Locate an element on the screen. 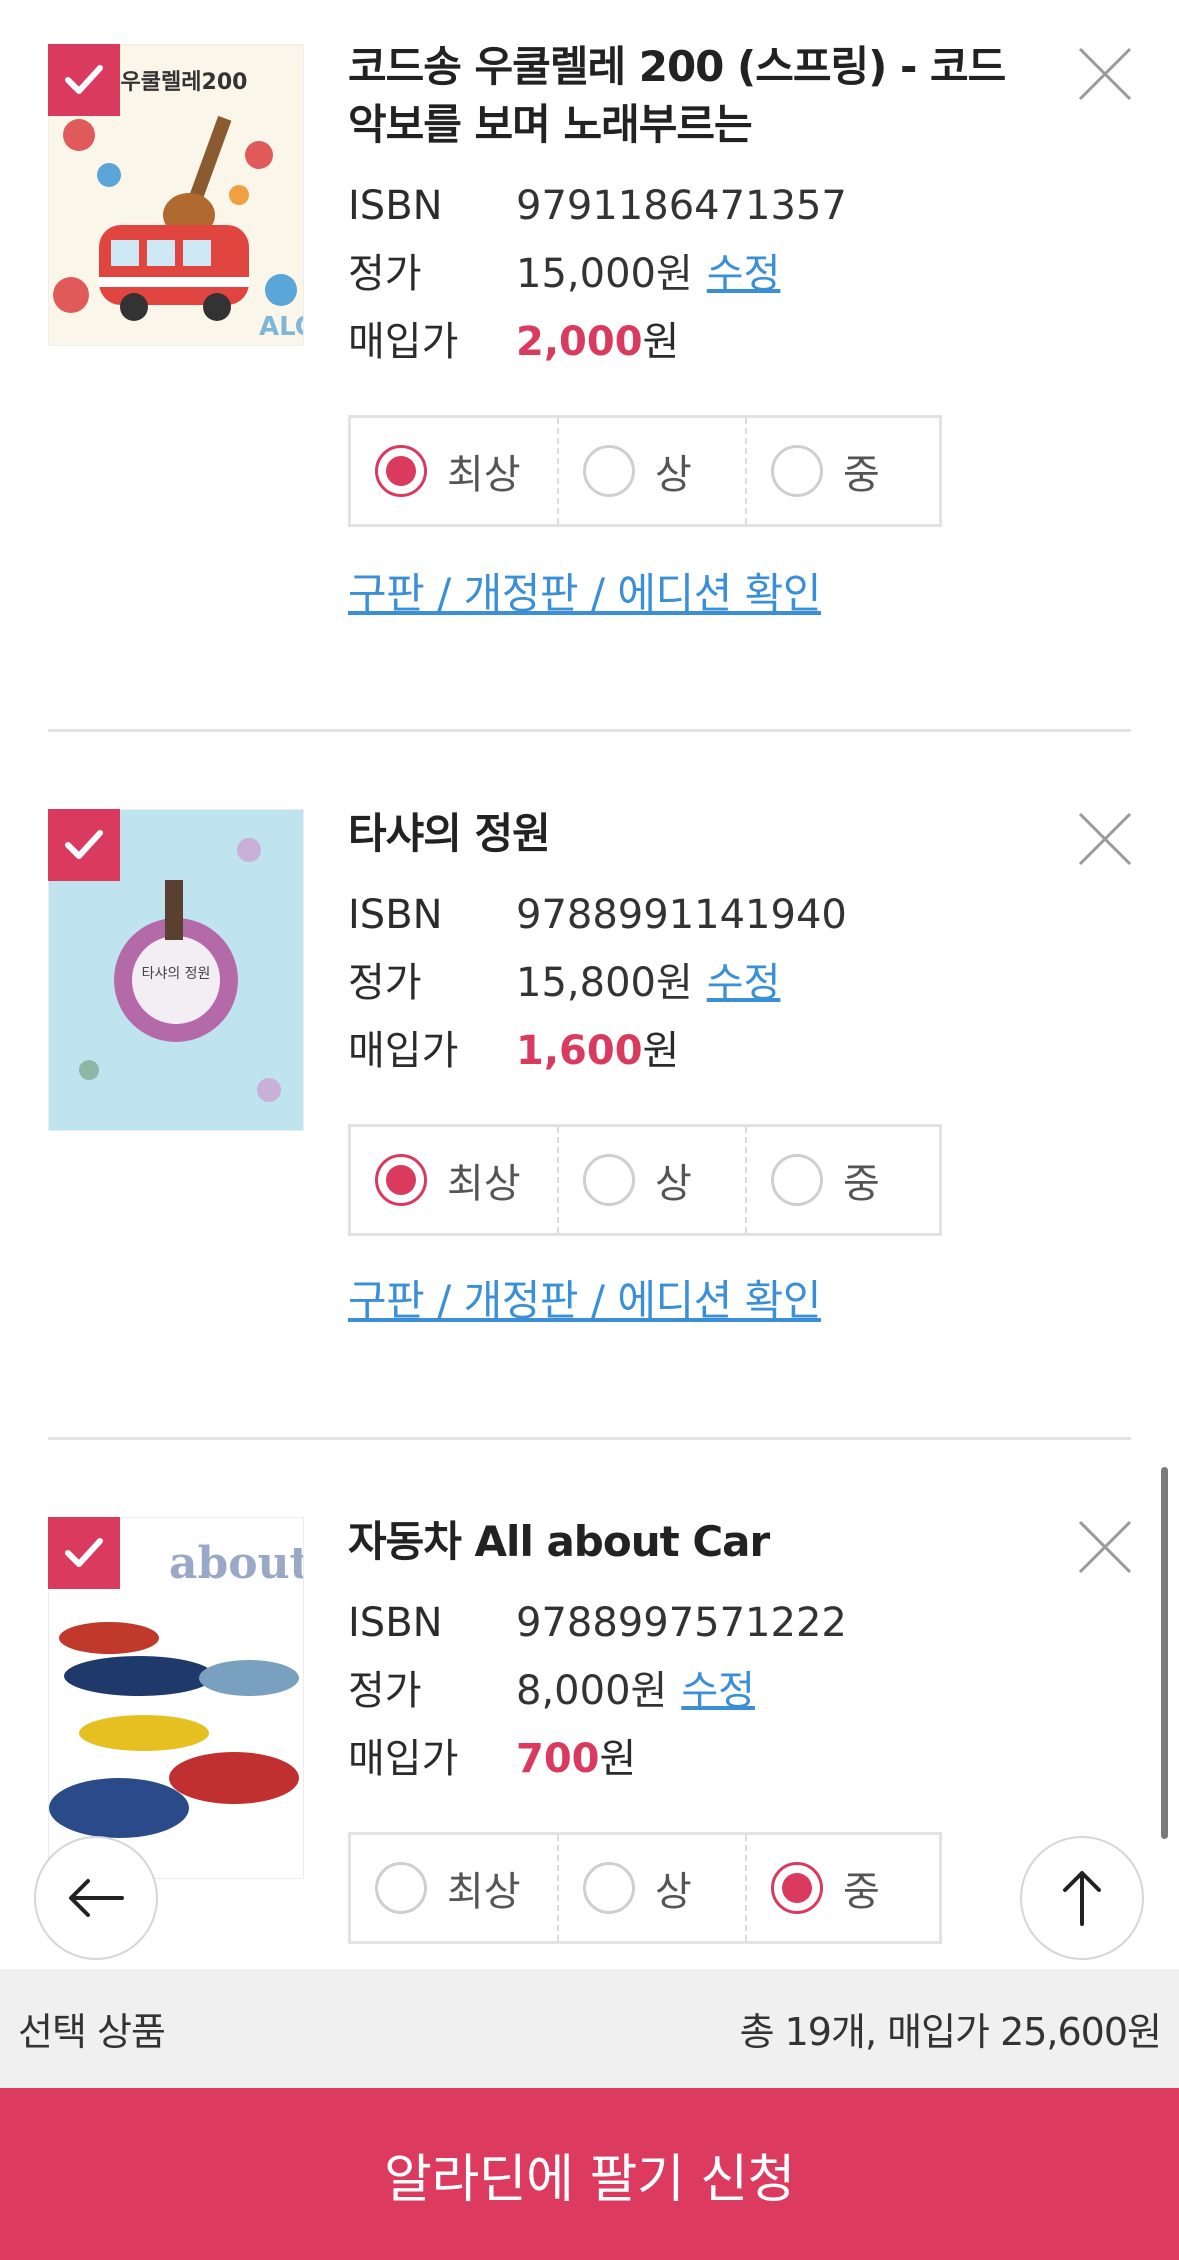 The height and width of the screenshot is (2260, 1179). isbn-row: ISBN 9791186471357 is located at coordinates (597, 206).